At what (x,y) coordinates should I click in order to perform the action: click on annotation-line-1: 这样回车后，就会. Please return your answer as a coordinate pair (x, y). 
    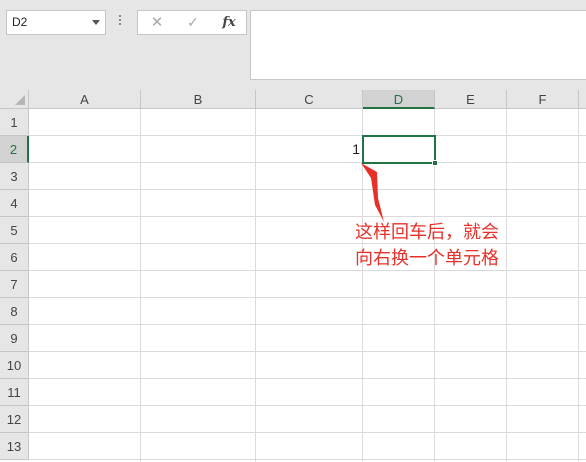
    Looking at the image, I should click on (427, 232).